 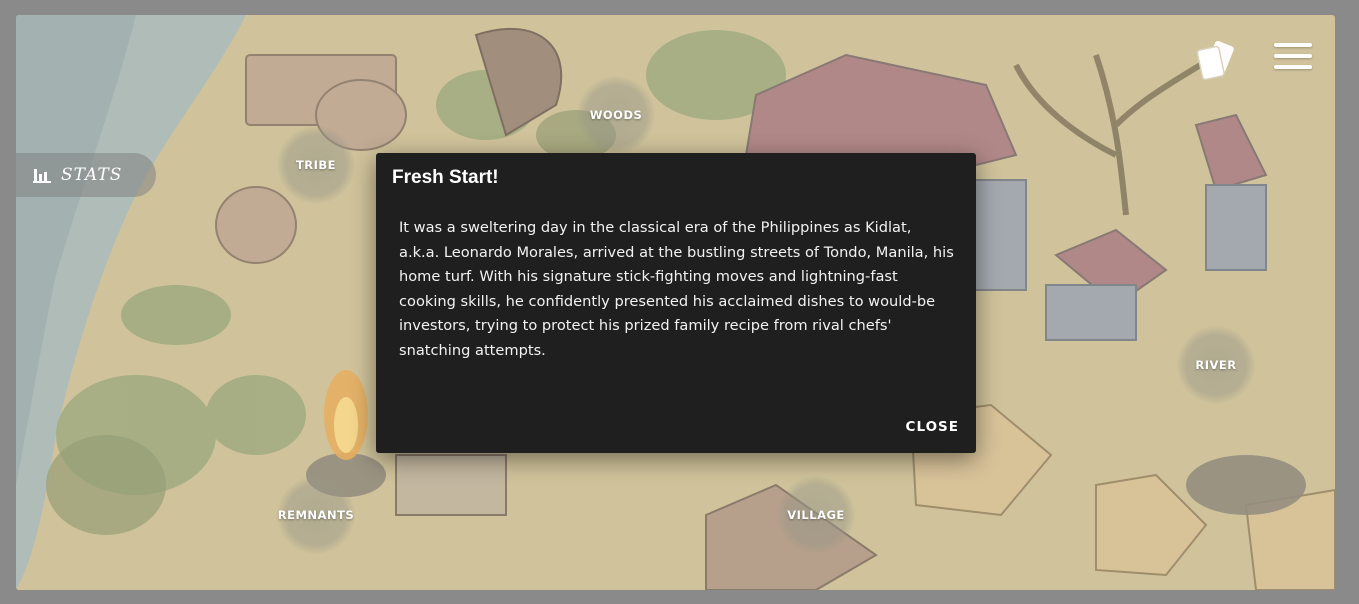 I want to click on stats-label: STATS, so click(x=92, y=175).